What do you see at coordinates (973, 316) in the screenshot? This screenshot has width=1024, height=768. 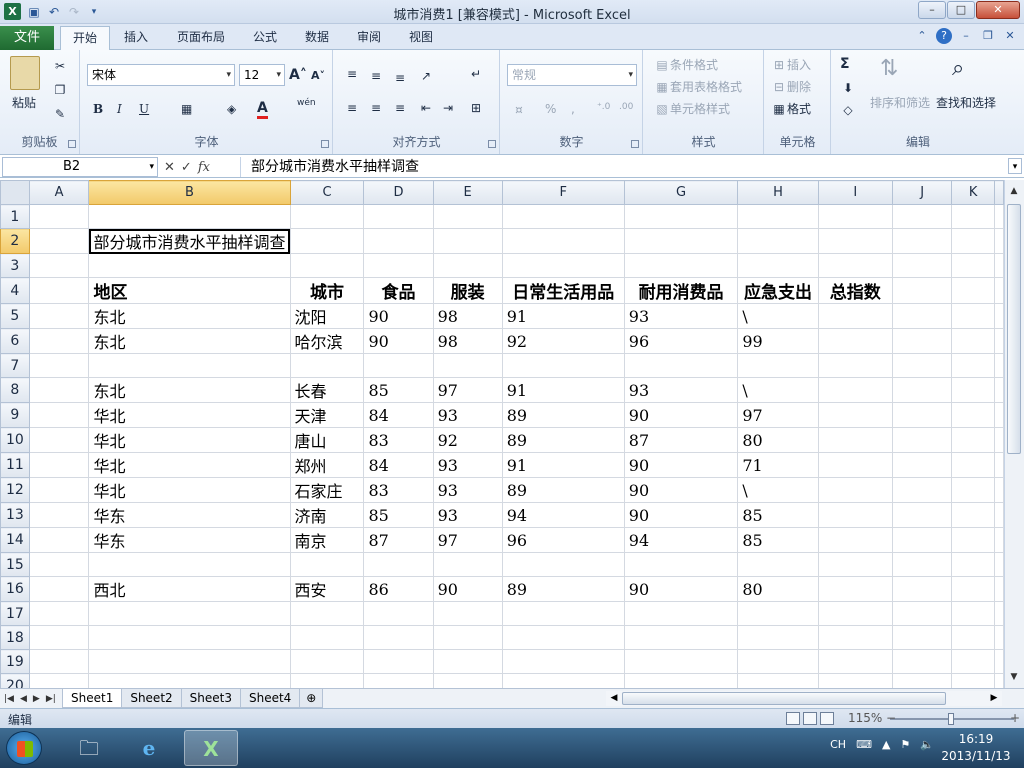 I see `cell-k5` at bounding box center [973, 316].